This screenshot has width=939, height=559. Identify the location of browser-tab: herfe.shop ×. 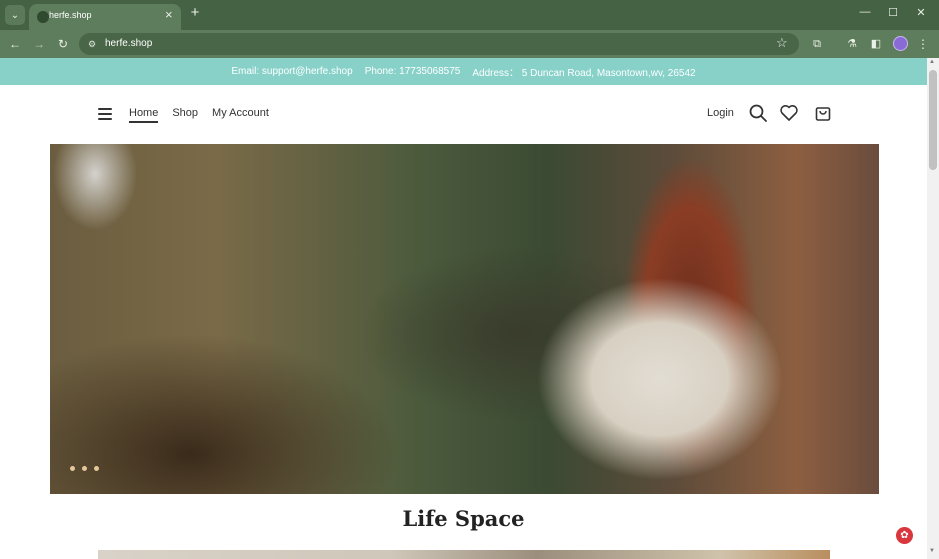
(105, 17).